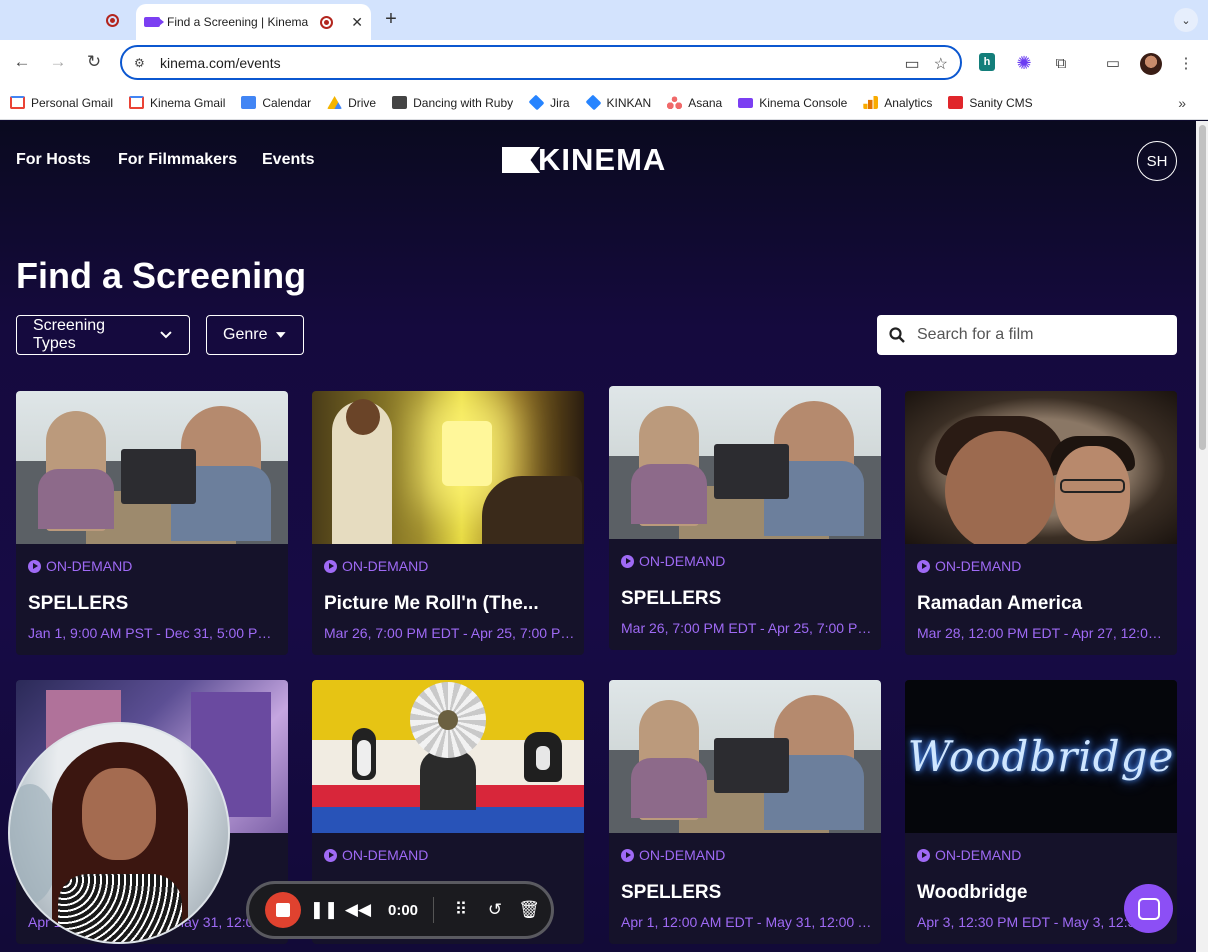 The width and height of the screenshot is (1208, 952). What do you see at coordinates (1000, 603) in the screenshot?
I see `film-title: Ramadan America` at bounding box center [1000, 603].